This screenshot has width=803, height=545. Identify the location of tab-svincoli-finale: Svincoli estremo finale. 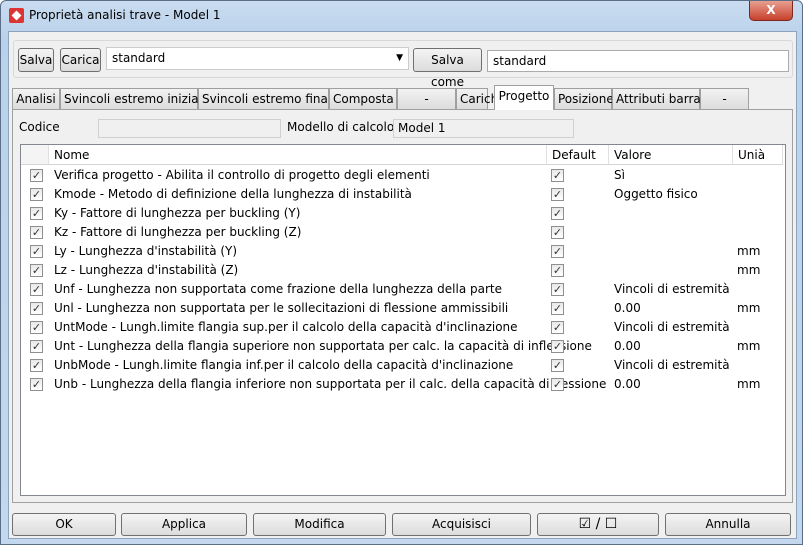
(268, 98).